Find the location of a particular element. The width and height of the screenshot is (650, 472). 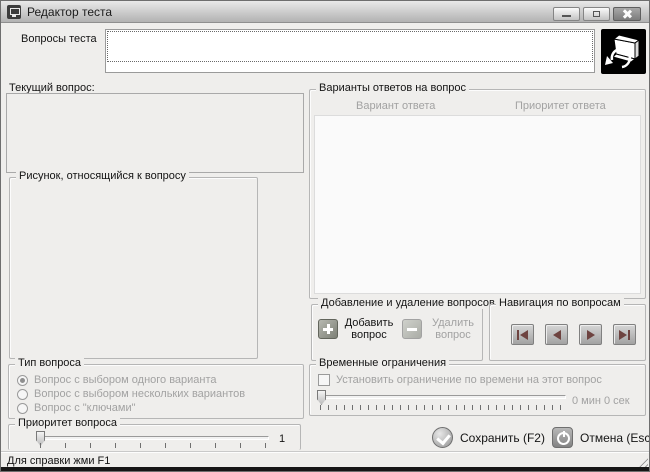

minimize-icon is located at coordinates (566, 16).